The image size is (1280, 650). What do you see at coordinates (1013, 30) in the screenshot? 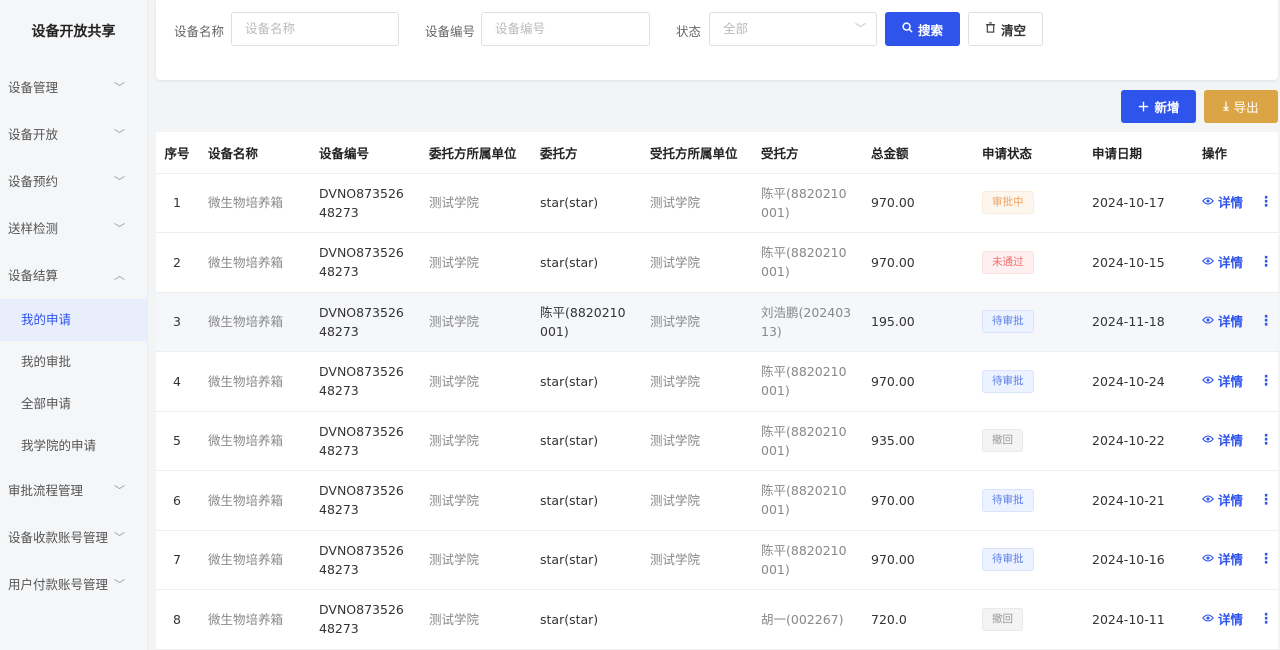
I see `clear-button-label: 清空` at bounding box center [1013, 30].